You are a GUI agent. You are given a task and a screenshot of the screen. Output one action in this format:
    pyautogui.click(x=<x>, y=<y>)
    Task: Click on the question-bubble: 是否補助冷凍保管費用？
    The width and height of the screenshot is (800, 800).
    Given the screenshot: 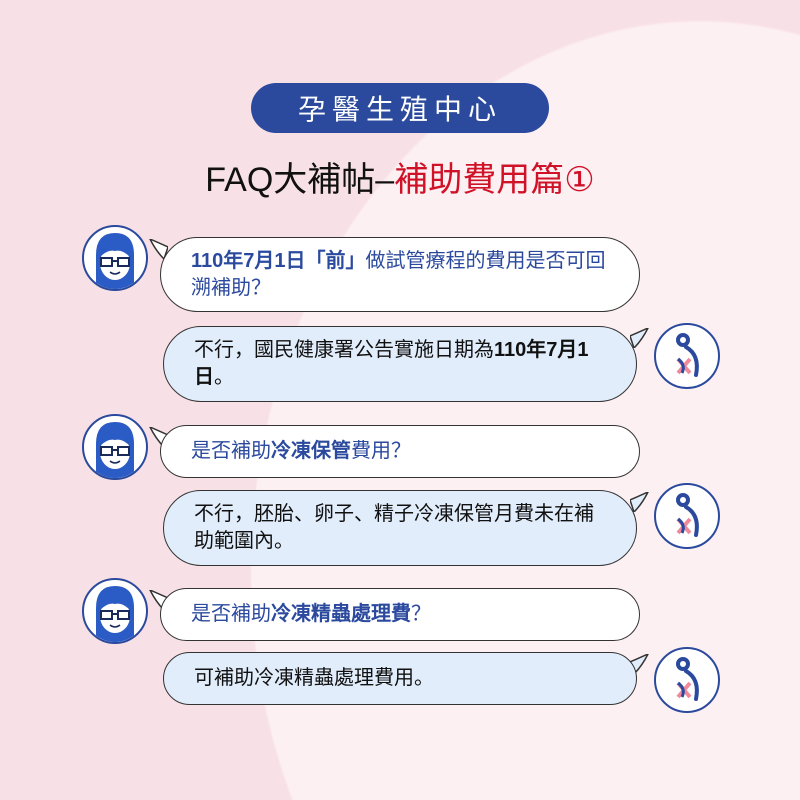 What is the action you would take?
    pyautogui.click(x=400, y=451)
    